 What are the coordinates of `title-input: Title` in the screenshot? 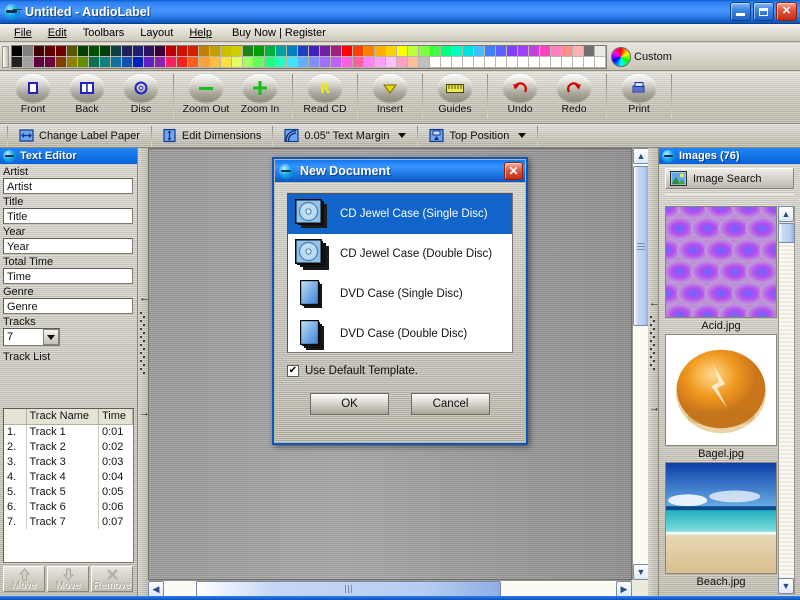 It's located at (68, 216).